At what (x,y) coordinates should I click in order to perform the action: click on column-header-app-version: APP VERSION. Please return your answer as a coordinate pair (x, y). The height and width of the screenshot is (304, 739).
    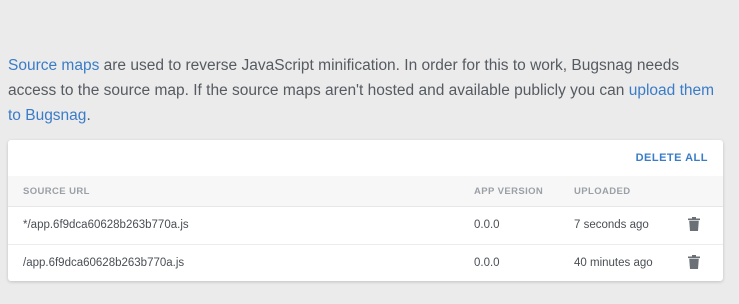
    Looking at the image, I should click on (509, 191).